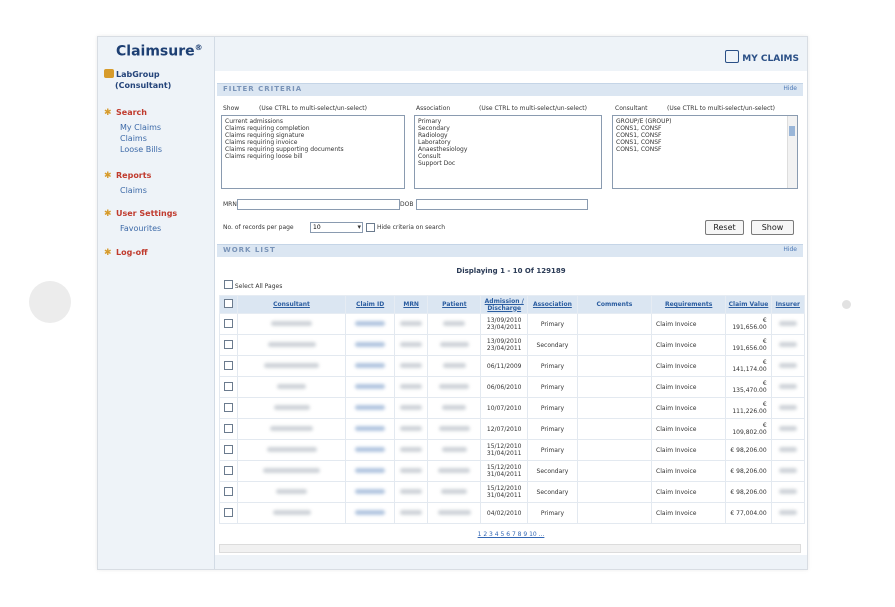 This screenshot has height=607, width=895. What do you see at coordinates (772, 227) in the screenshot?
I see `show-button: Show` at bounding box center [772, 227].